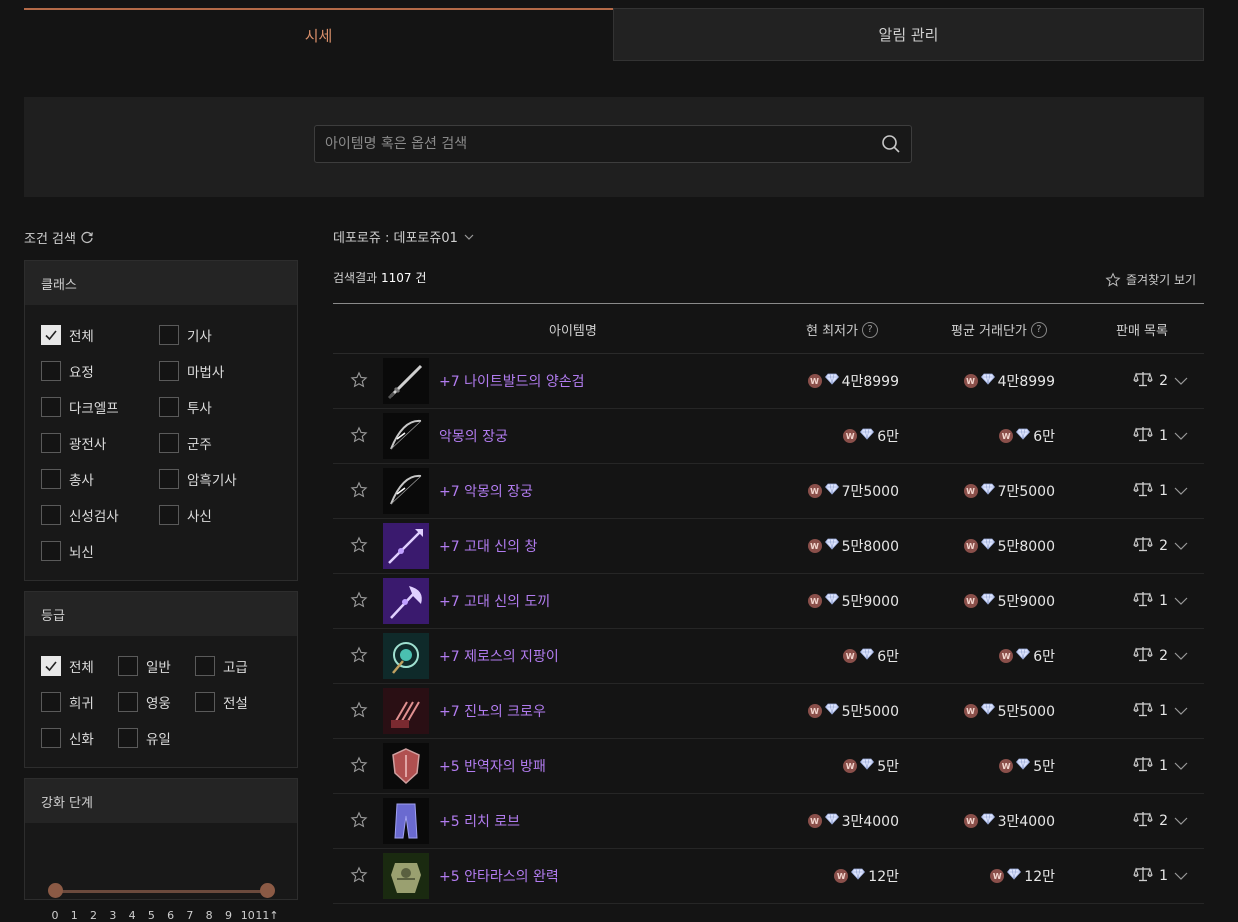 This screenshot has height=922, width=1238. What do you see at coordinates (73, 443) in the screenshot?
I see `checkbox-class_panel-6: 광전사` at bounding box center [73, 443].